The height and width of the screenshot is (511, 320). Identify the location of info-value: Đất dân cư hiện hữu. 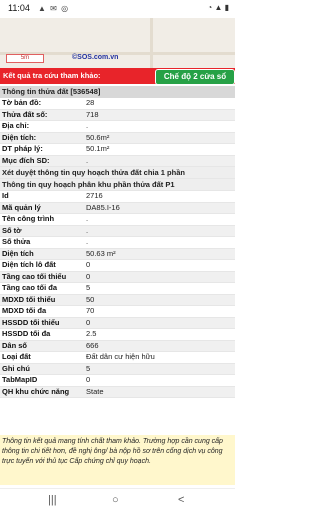
(120, 356).